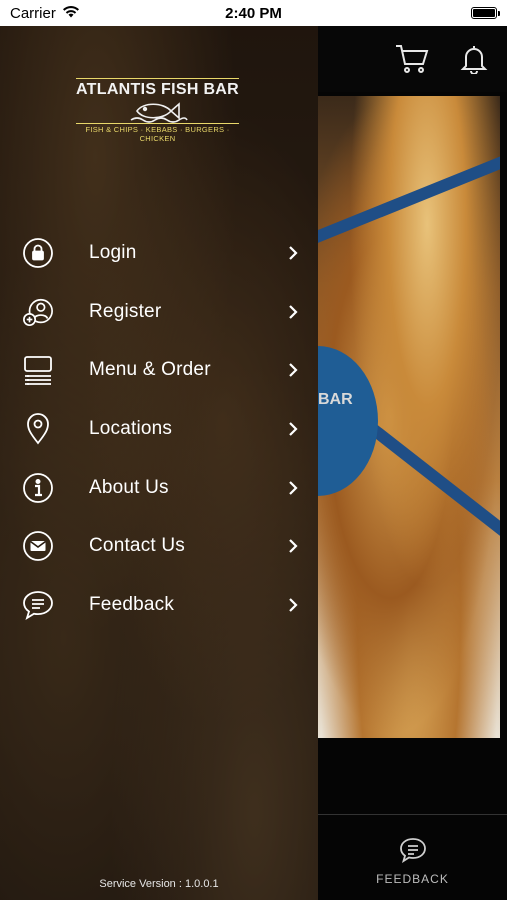 Image resolution: width=507 pixels, height=900 pixels. Describe the element at coordinates (158, 89) in the screenshot. I see `logo-title: ATLANTIS FISH BAR` at that location.